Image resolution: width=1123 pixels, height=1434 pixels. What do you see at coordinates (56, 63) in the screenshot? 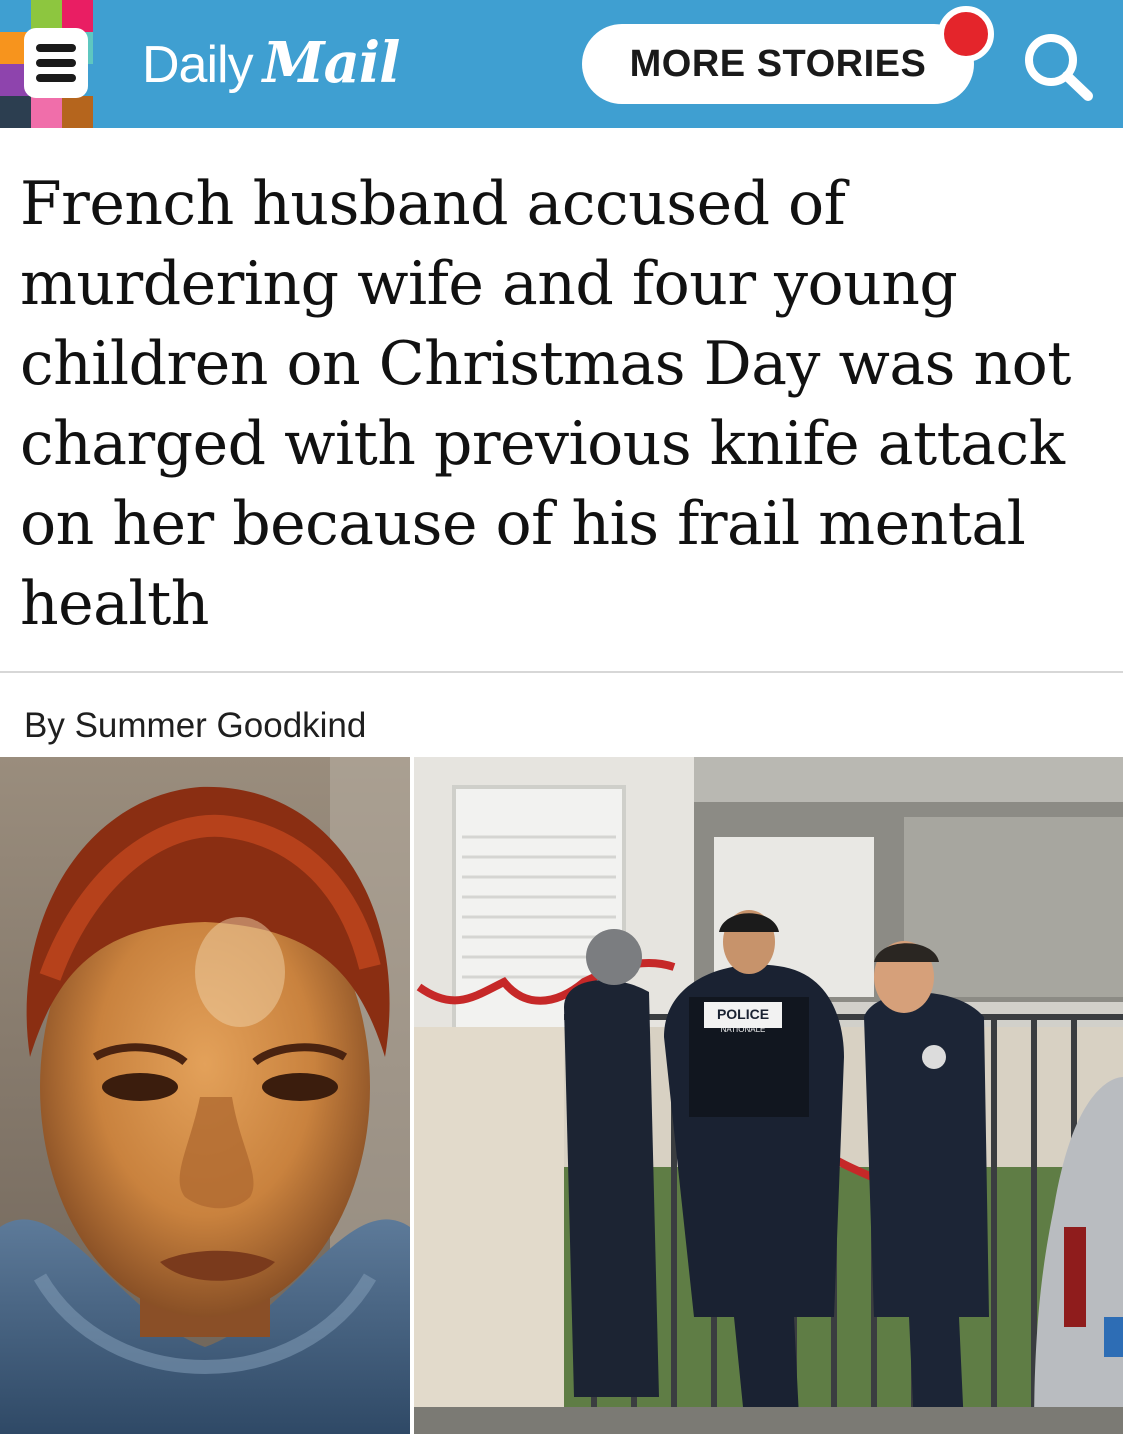
I see `menu-icon` at bounding box center [56, 63].